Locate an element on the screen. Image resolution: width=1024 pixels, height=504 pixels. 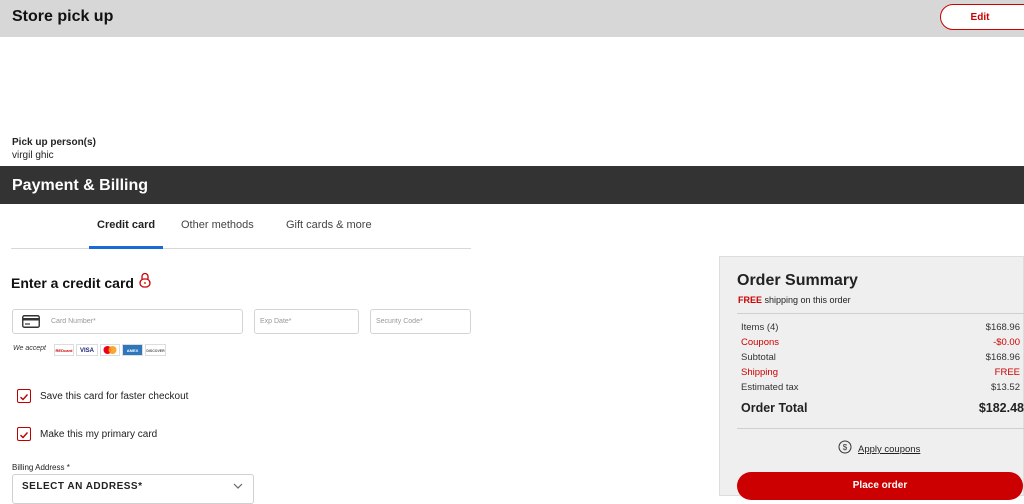
store-pickup-title: Store pick up is located at coordinates (63, 16).